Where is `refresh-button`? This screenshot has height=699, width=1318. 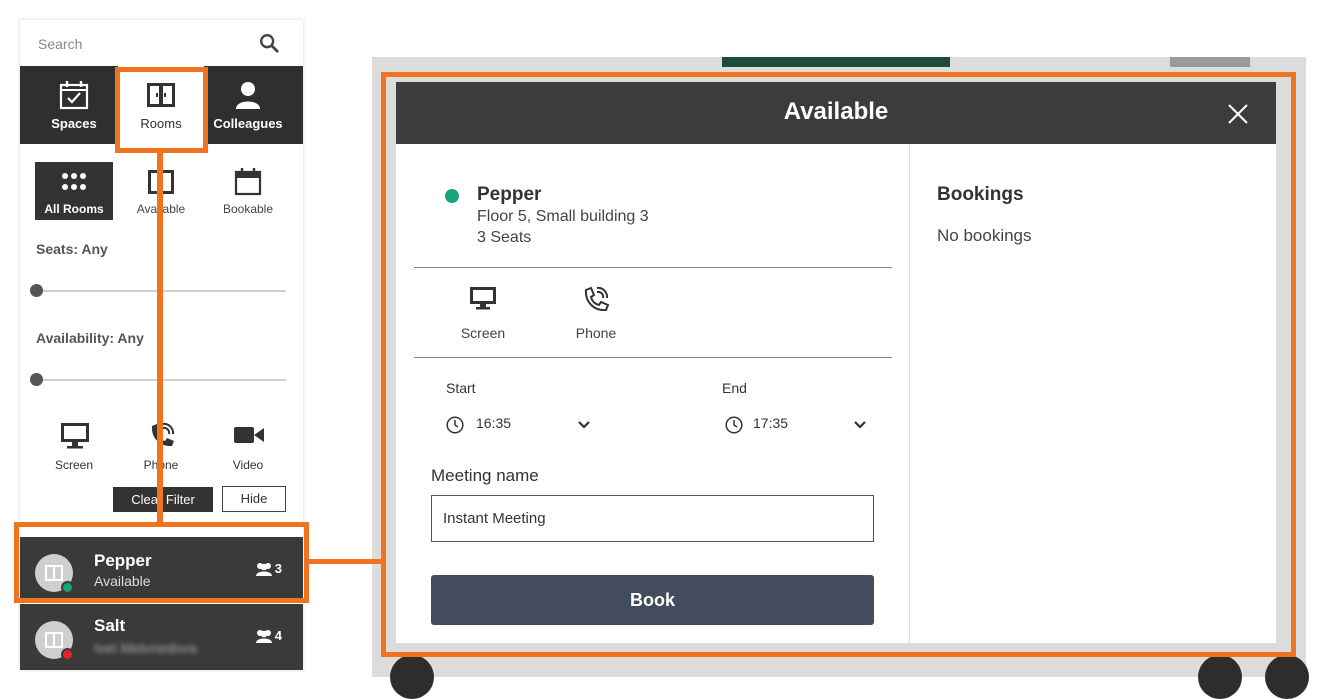
refresh-button is located at coordinates (1287, 677).